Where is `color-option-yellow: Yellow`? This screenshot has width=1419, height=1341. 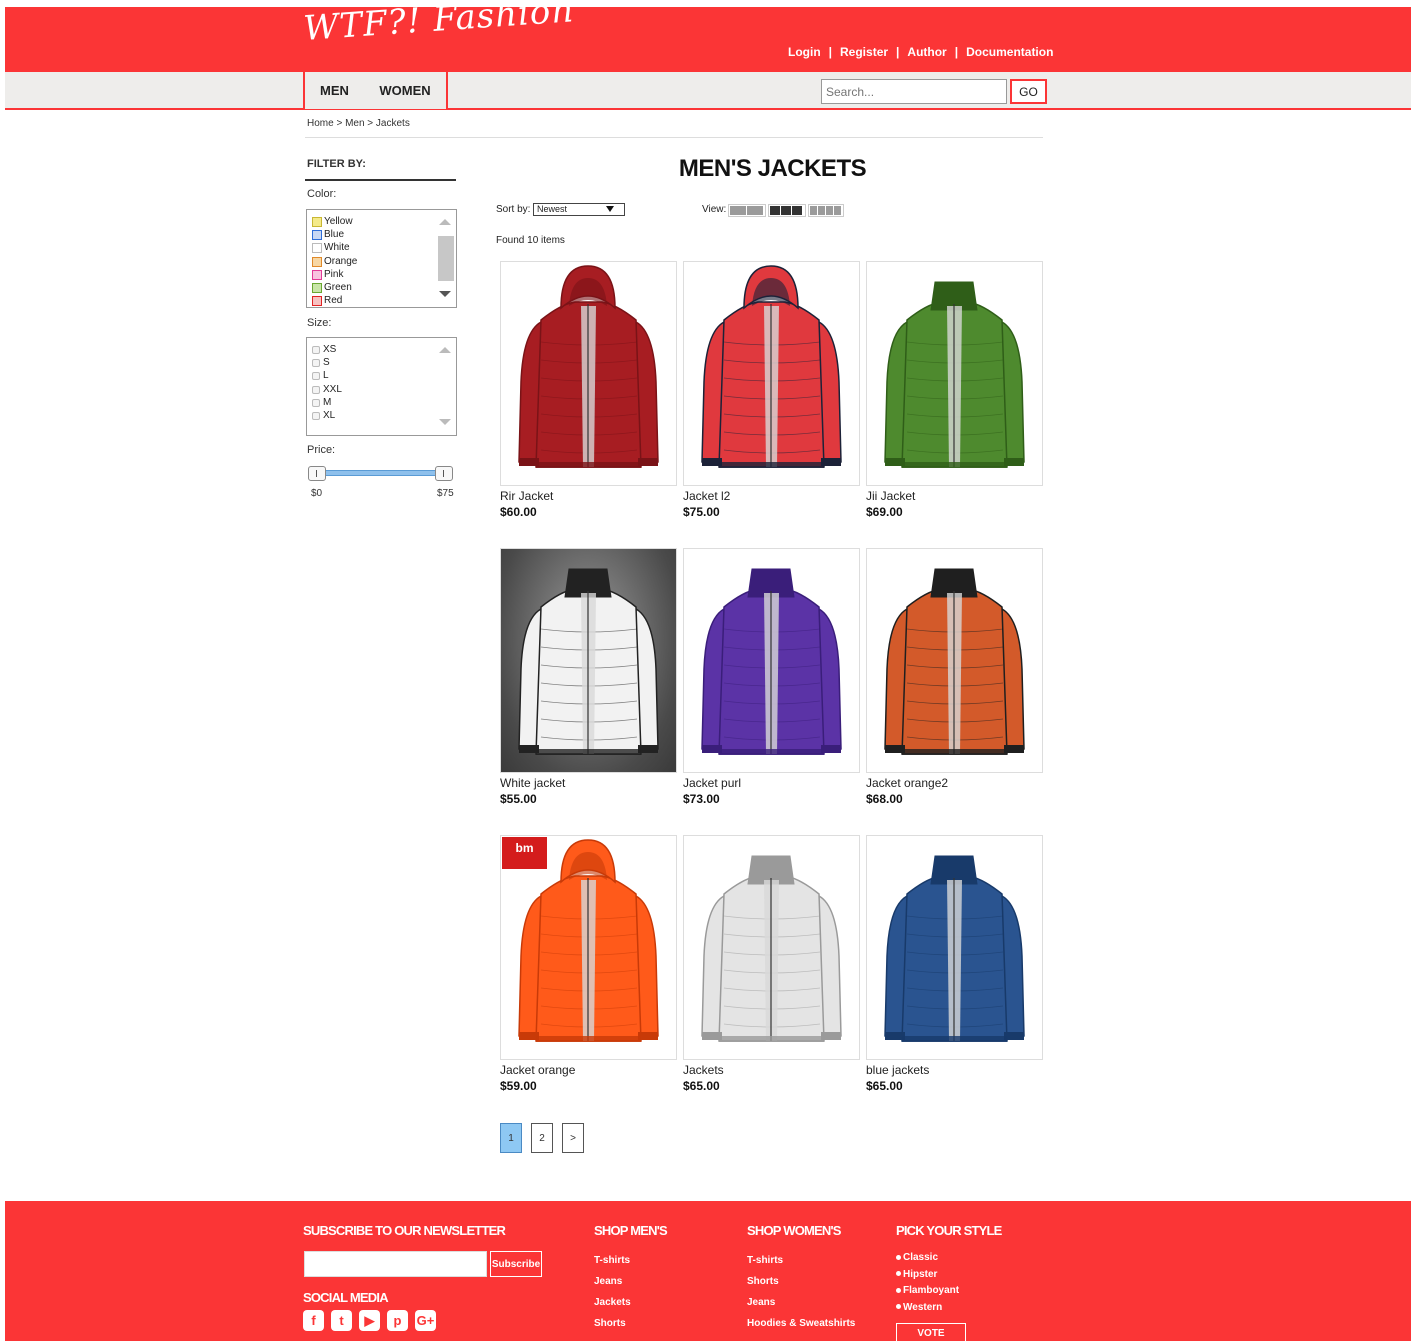
color-option-yellow: Yellow is located at coordinates (334, 221).